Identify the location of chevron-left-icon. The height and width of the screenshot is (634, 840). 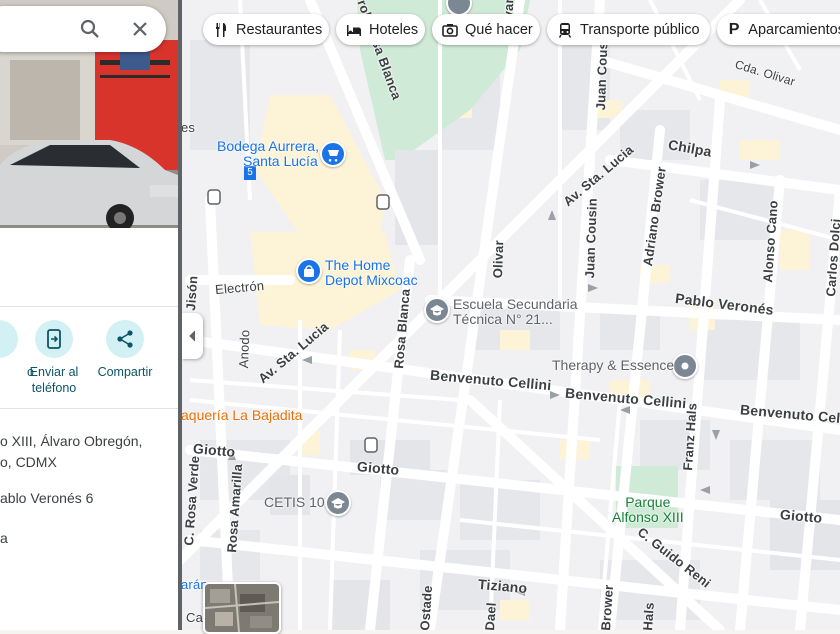
(192, 336).